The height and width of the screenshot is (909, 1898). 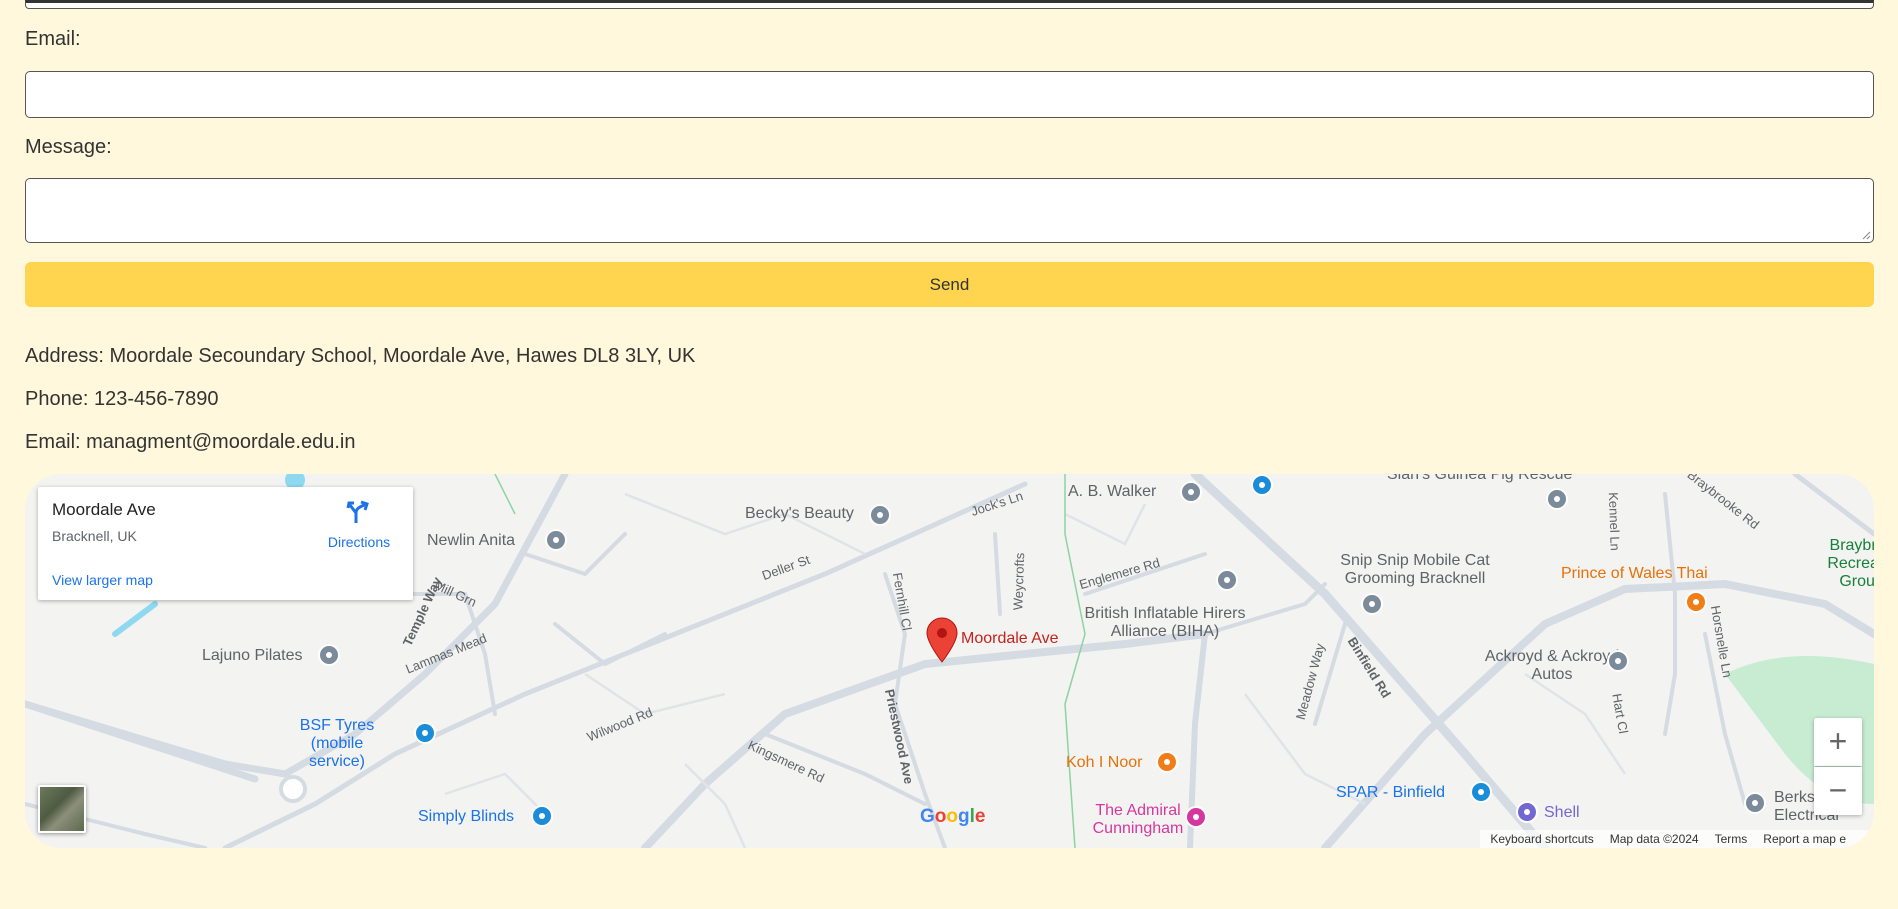 What do you see at coordinates (1479, 479) in the screenshot?
I see `poi-label: Sian's Guinea Pig Rescue` at bounding box center [1479, 479].